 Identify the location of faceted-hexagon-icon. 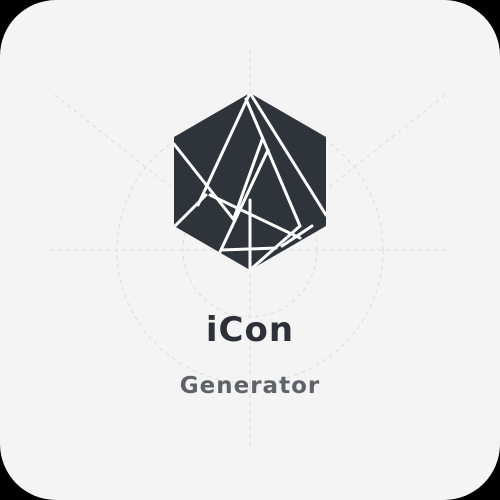
(250, 181).